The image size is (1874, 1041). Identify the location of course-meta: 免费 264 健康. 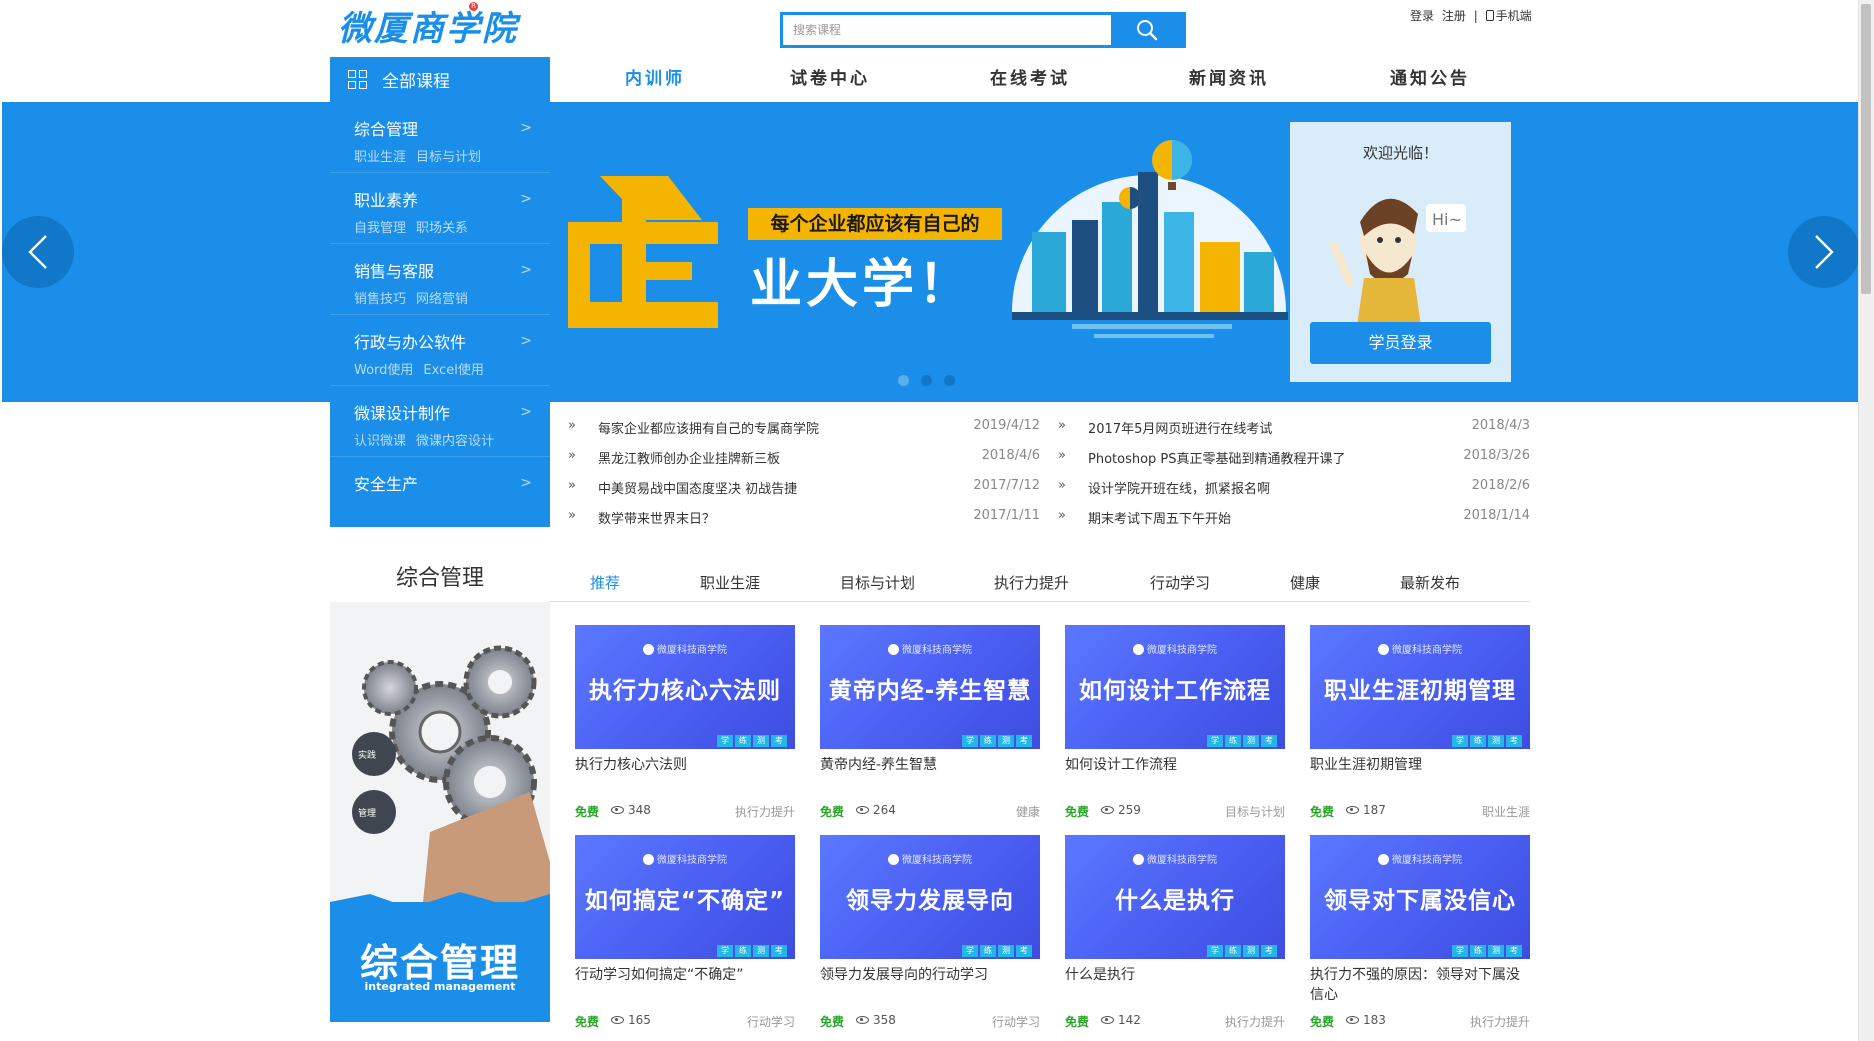
(930, 811).